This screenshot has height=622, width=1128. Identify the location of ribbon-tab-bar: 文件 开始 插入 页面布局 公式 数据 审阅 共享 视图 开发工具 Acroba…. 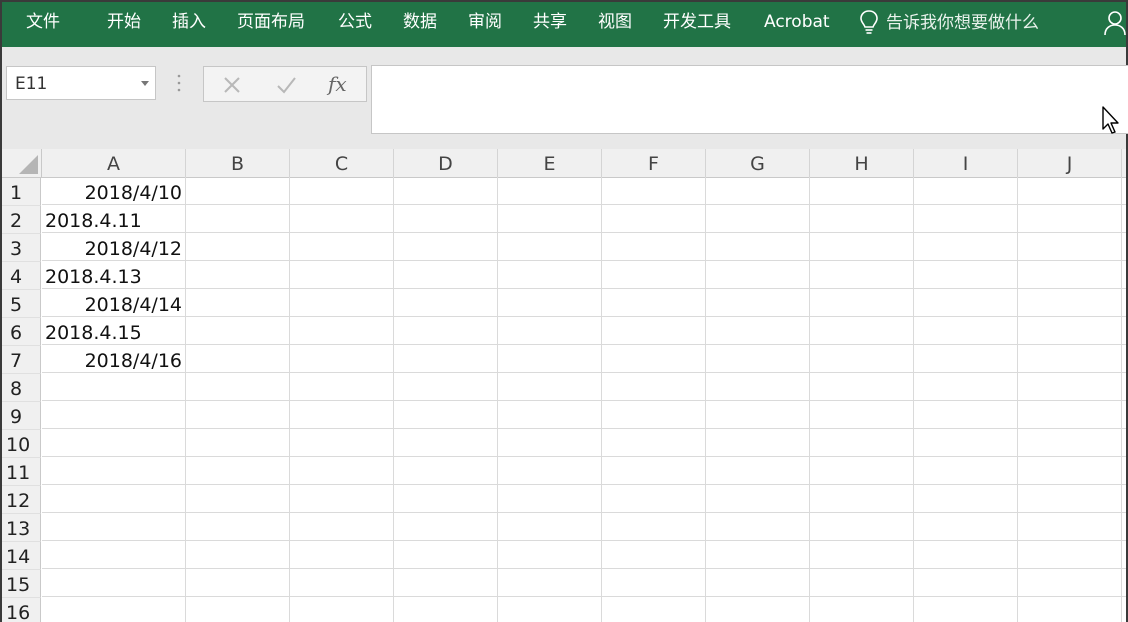
(564, 24).